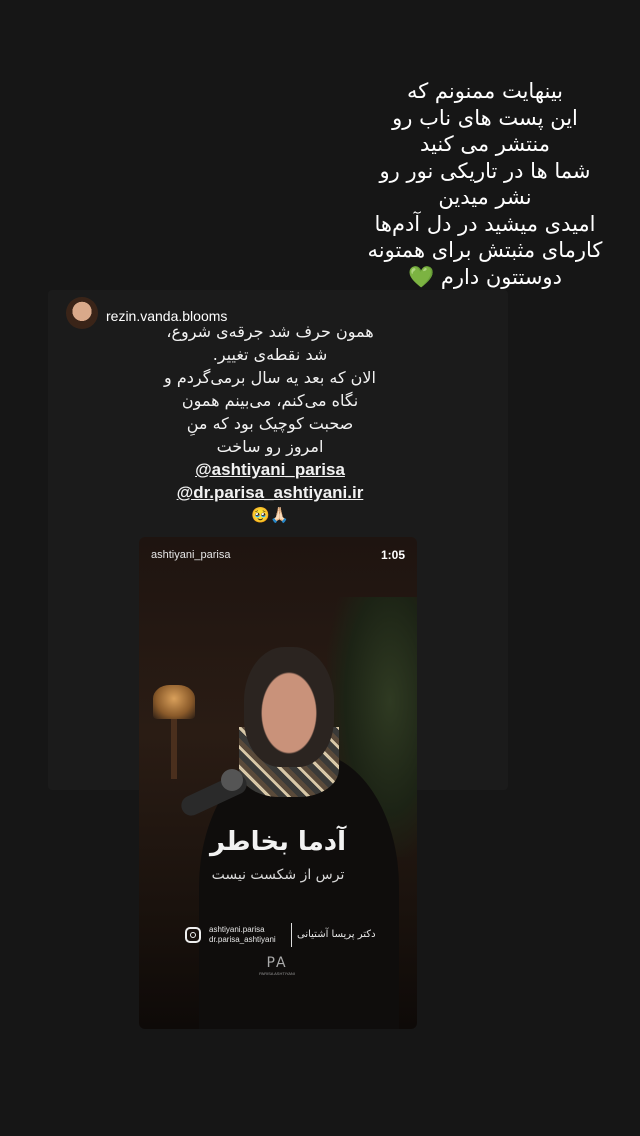 This screenshot has width=640, height=1136. I want to click on story-text-line: کارمای مثبتش برای همتونه, so click(485, 250).